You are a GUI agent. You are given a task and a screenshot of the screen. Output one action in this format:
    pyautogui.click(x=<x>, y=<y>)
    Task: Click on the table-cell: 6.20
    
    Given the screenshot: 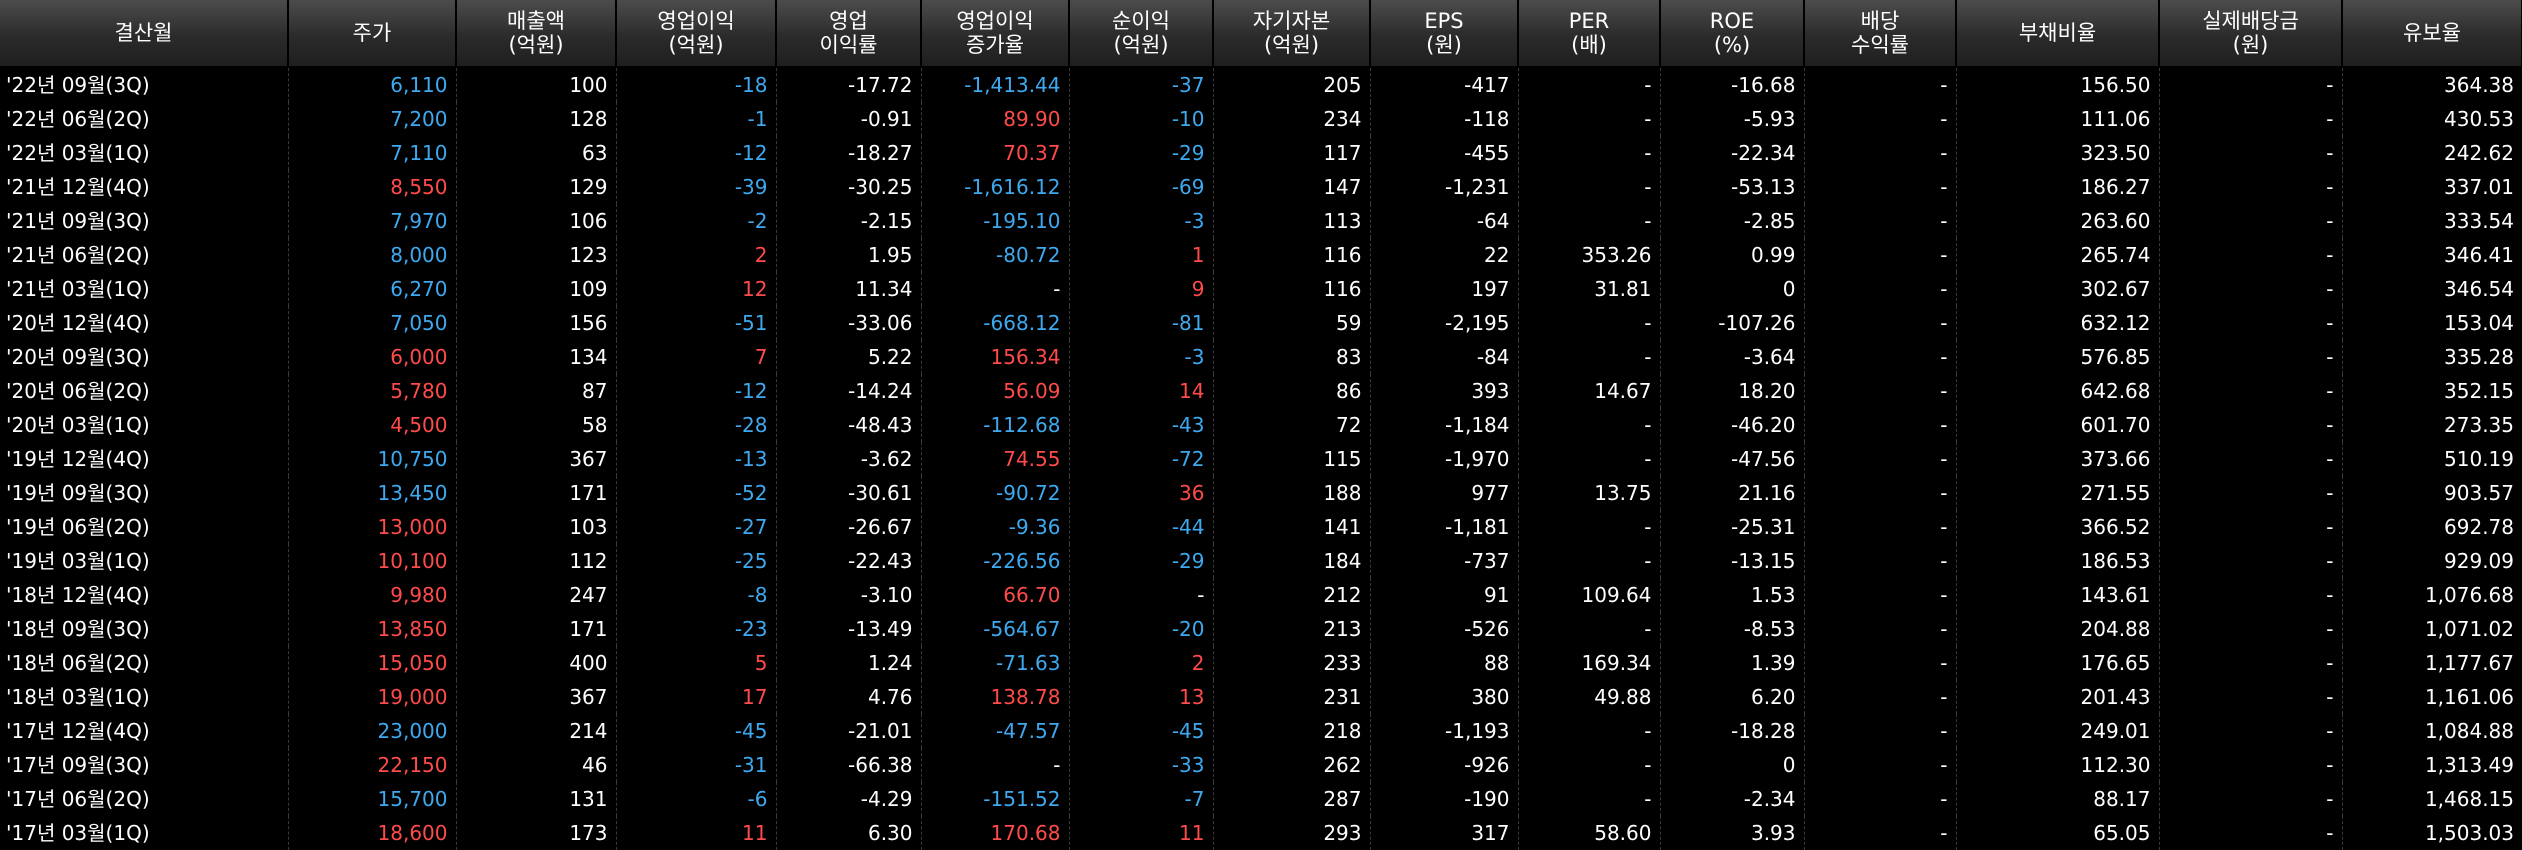 What is the action you would take?
    pyautogui.click(x=1732, y=697)
    